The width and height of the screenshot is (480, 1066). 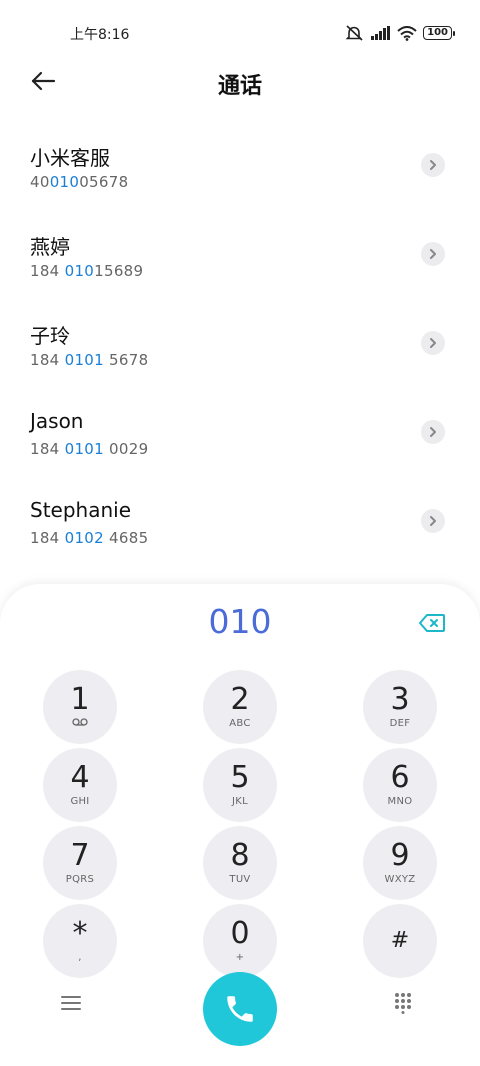 I want to click on key-3: 3 DEF, so click(x=400, y=707).